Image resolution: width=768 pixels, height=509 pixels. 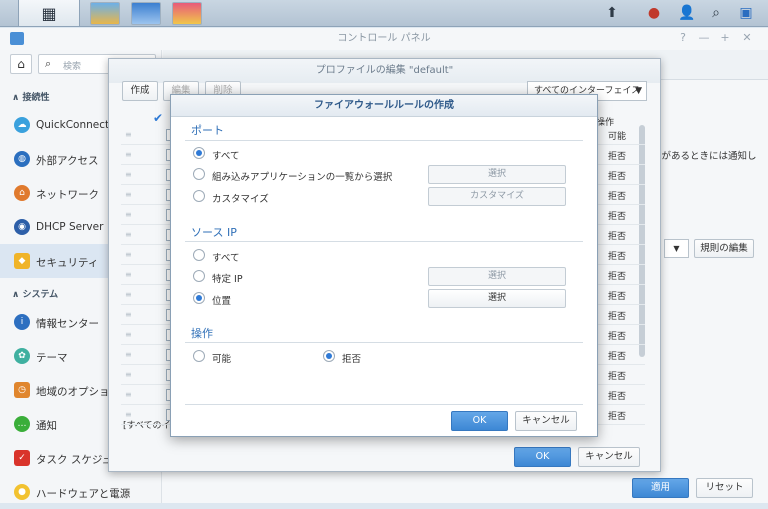 What do you see at coordinates (22, 261) in the screenshot?
I see `shield-icon: ◆` at bounding box center [22, 261].